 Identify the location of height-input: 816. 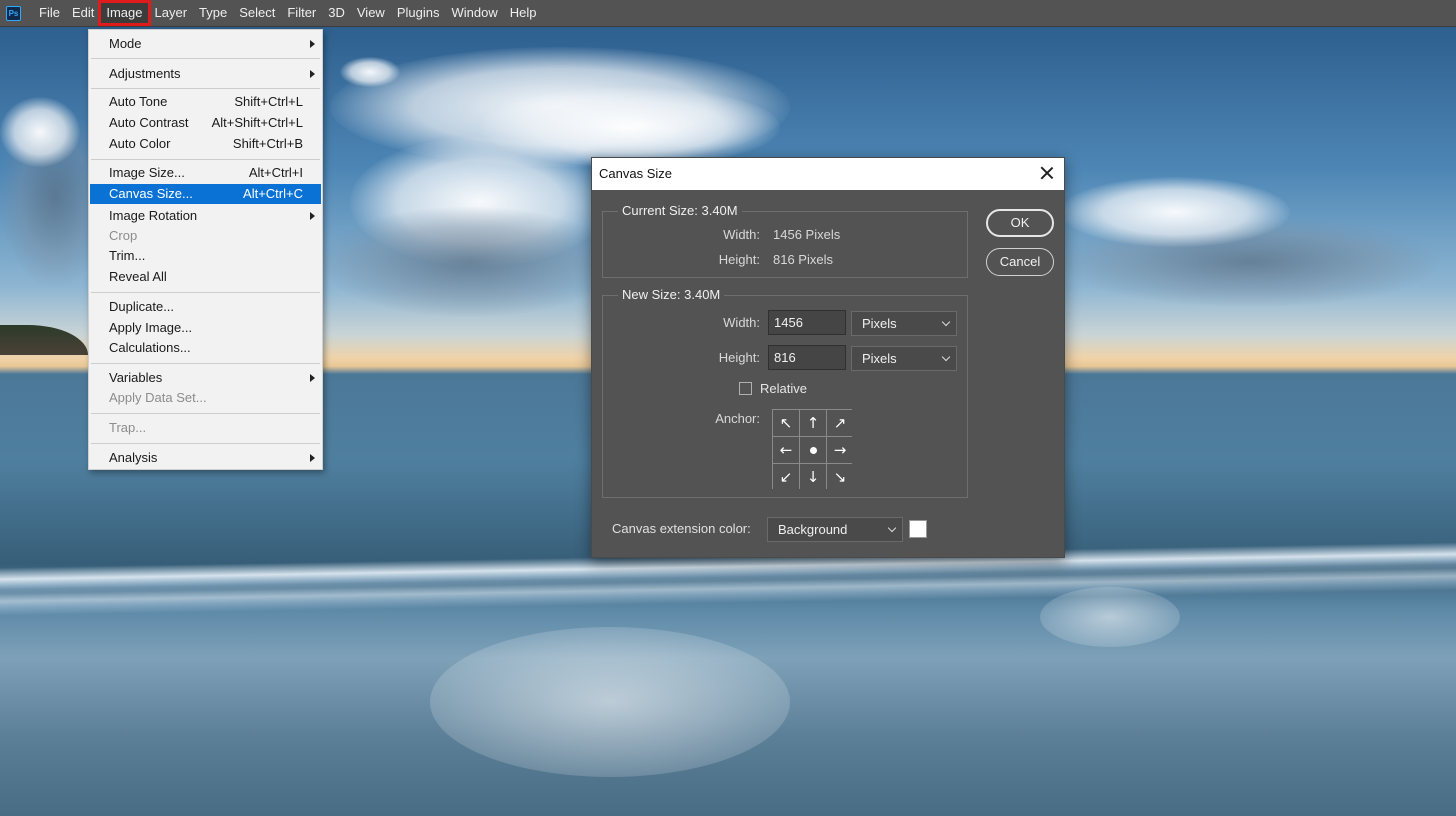
(807, 357).